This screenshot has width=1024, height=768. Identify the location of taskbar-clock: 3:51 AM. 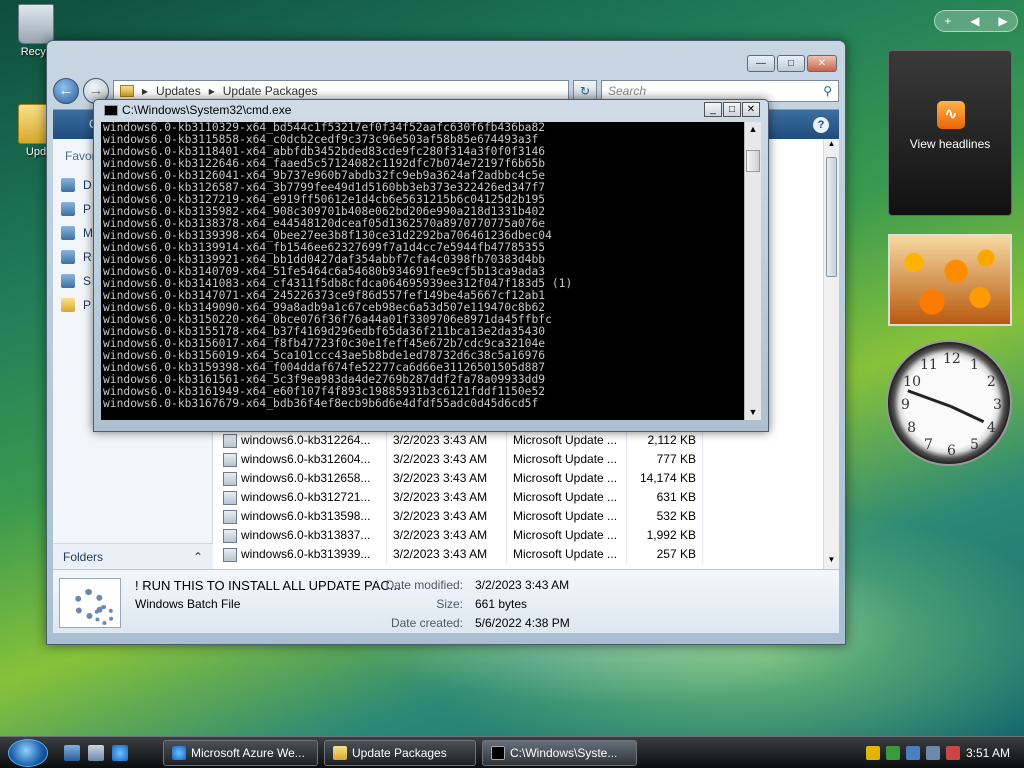
(988, 753).